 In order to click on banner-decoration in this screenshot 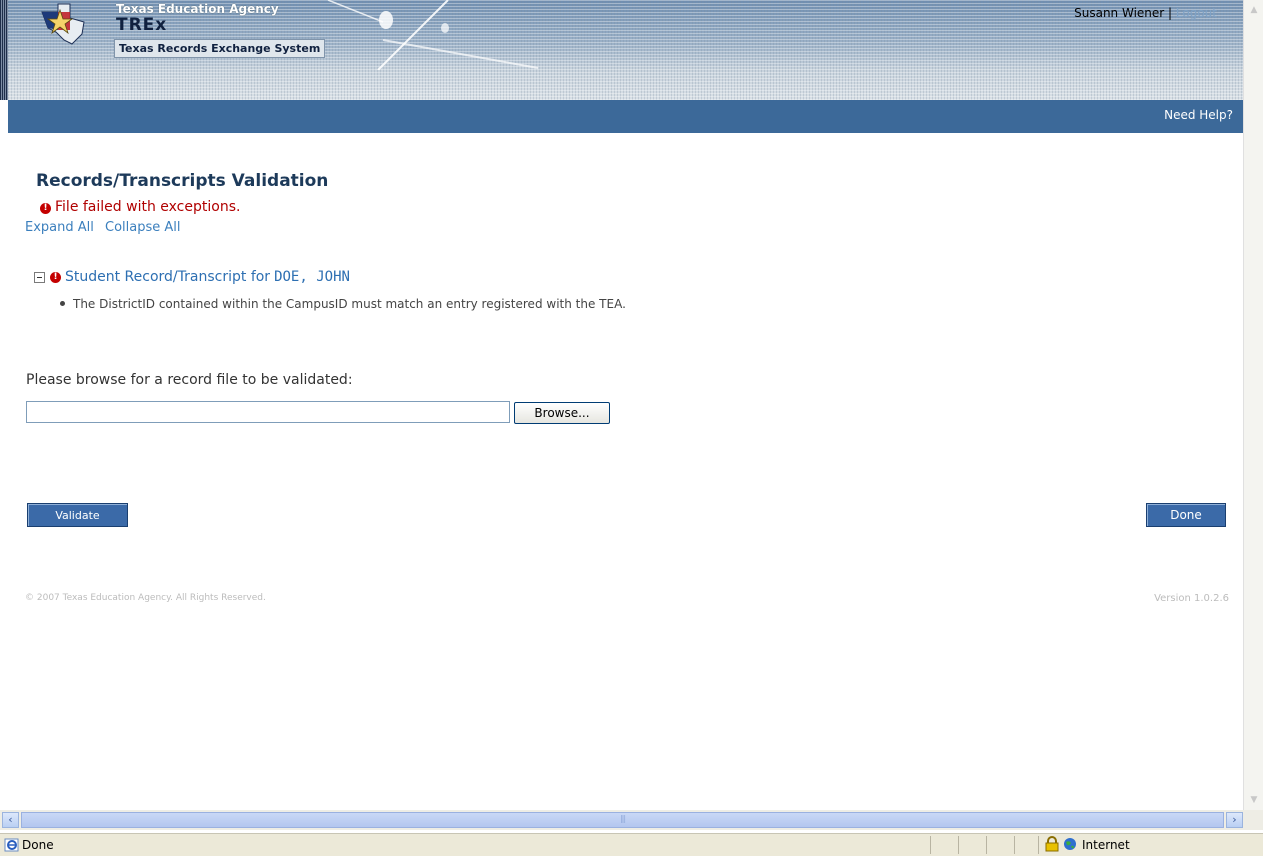, I will do `click(433, 35)`.